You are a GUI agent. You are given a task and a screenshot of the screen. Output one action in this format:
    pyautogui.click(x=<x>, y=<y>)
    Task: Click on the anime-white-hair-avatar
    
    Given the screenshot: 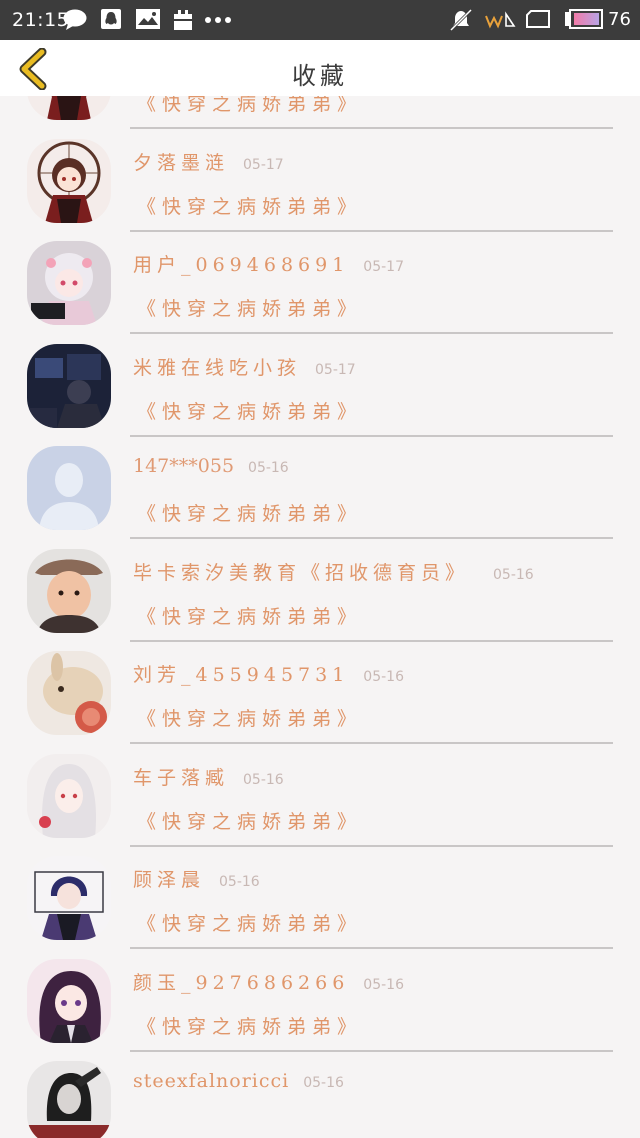 What is the action you would take?
    pyautogui.click(x=69, y=795)
    